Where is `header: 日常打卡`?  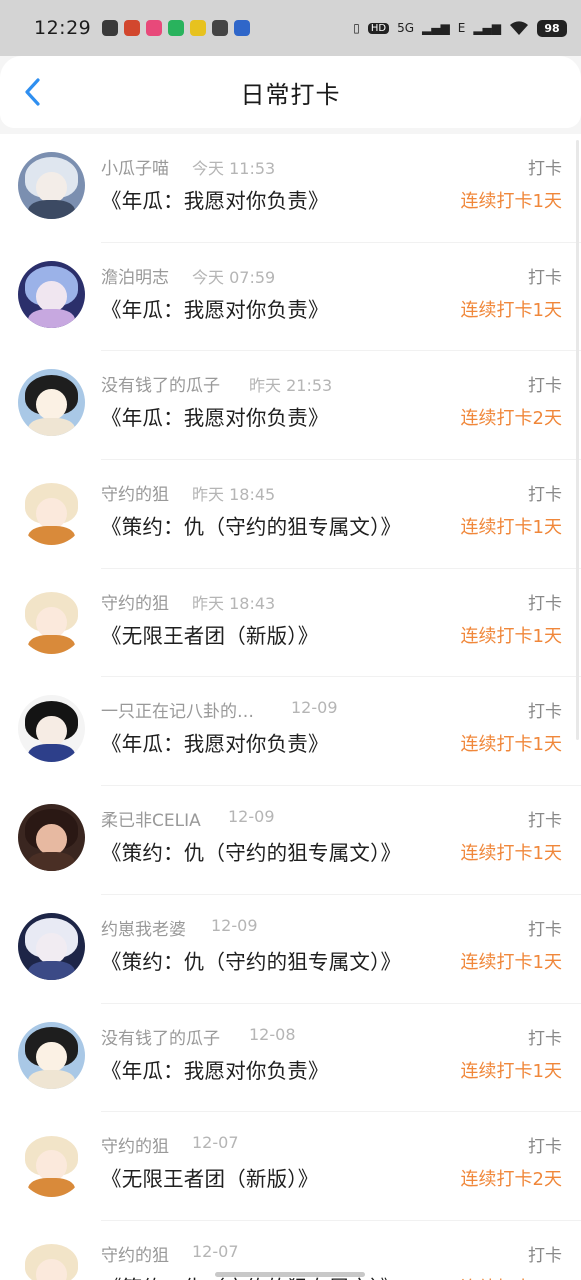
header: 日常打卡 is located at coordinates (290, 92).